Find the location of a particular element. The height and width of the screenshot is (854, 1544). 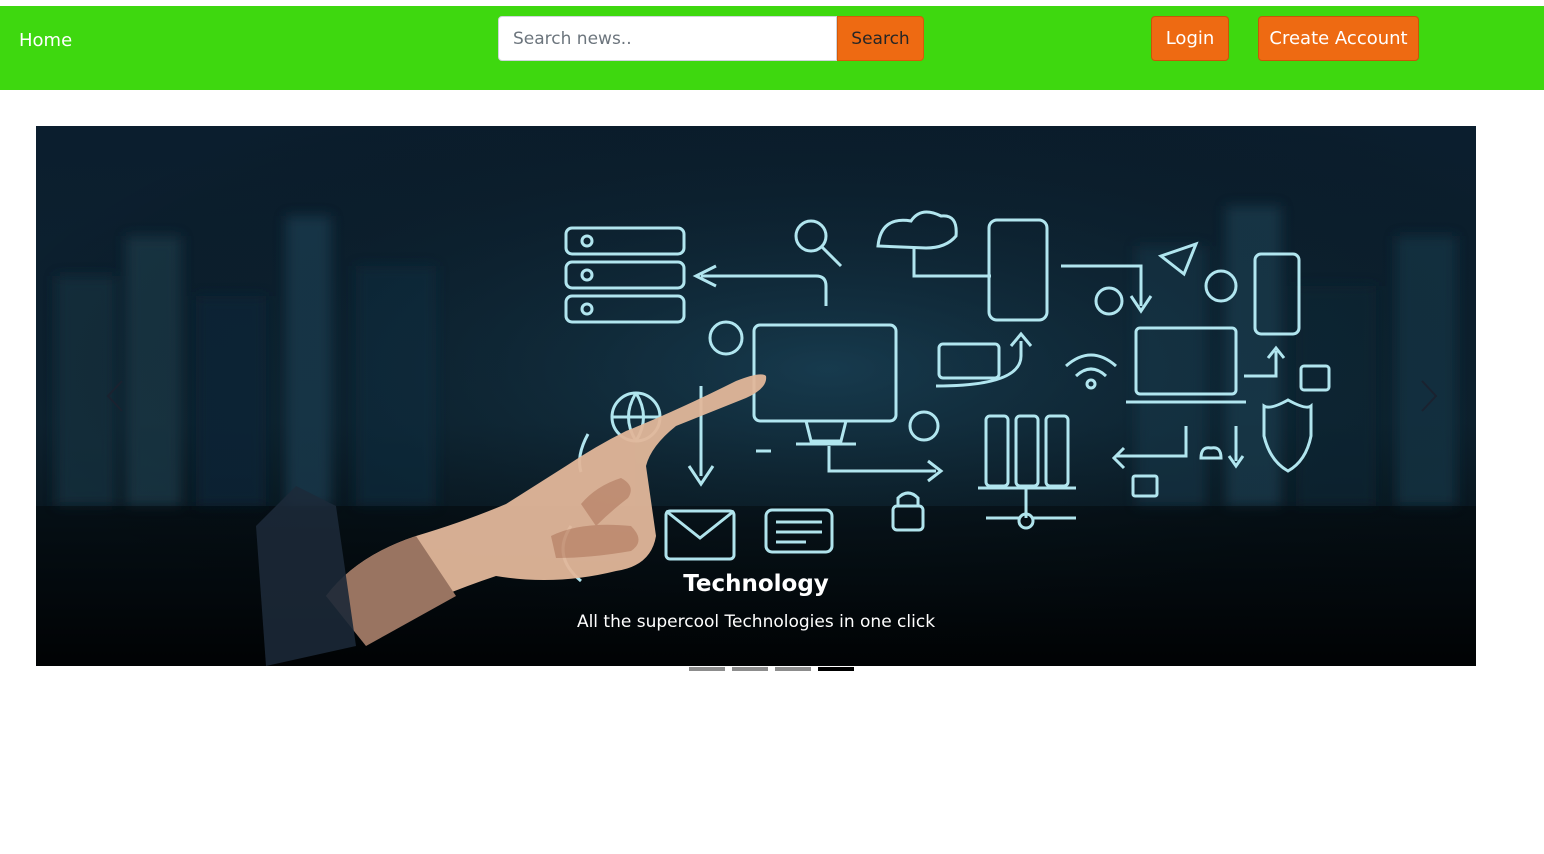

login-button: Login is located at coordinates (1190, 38).